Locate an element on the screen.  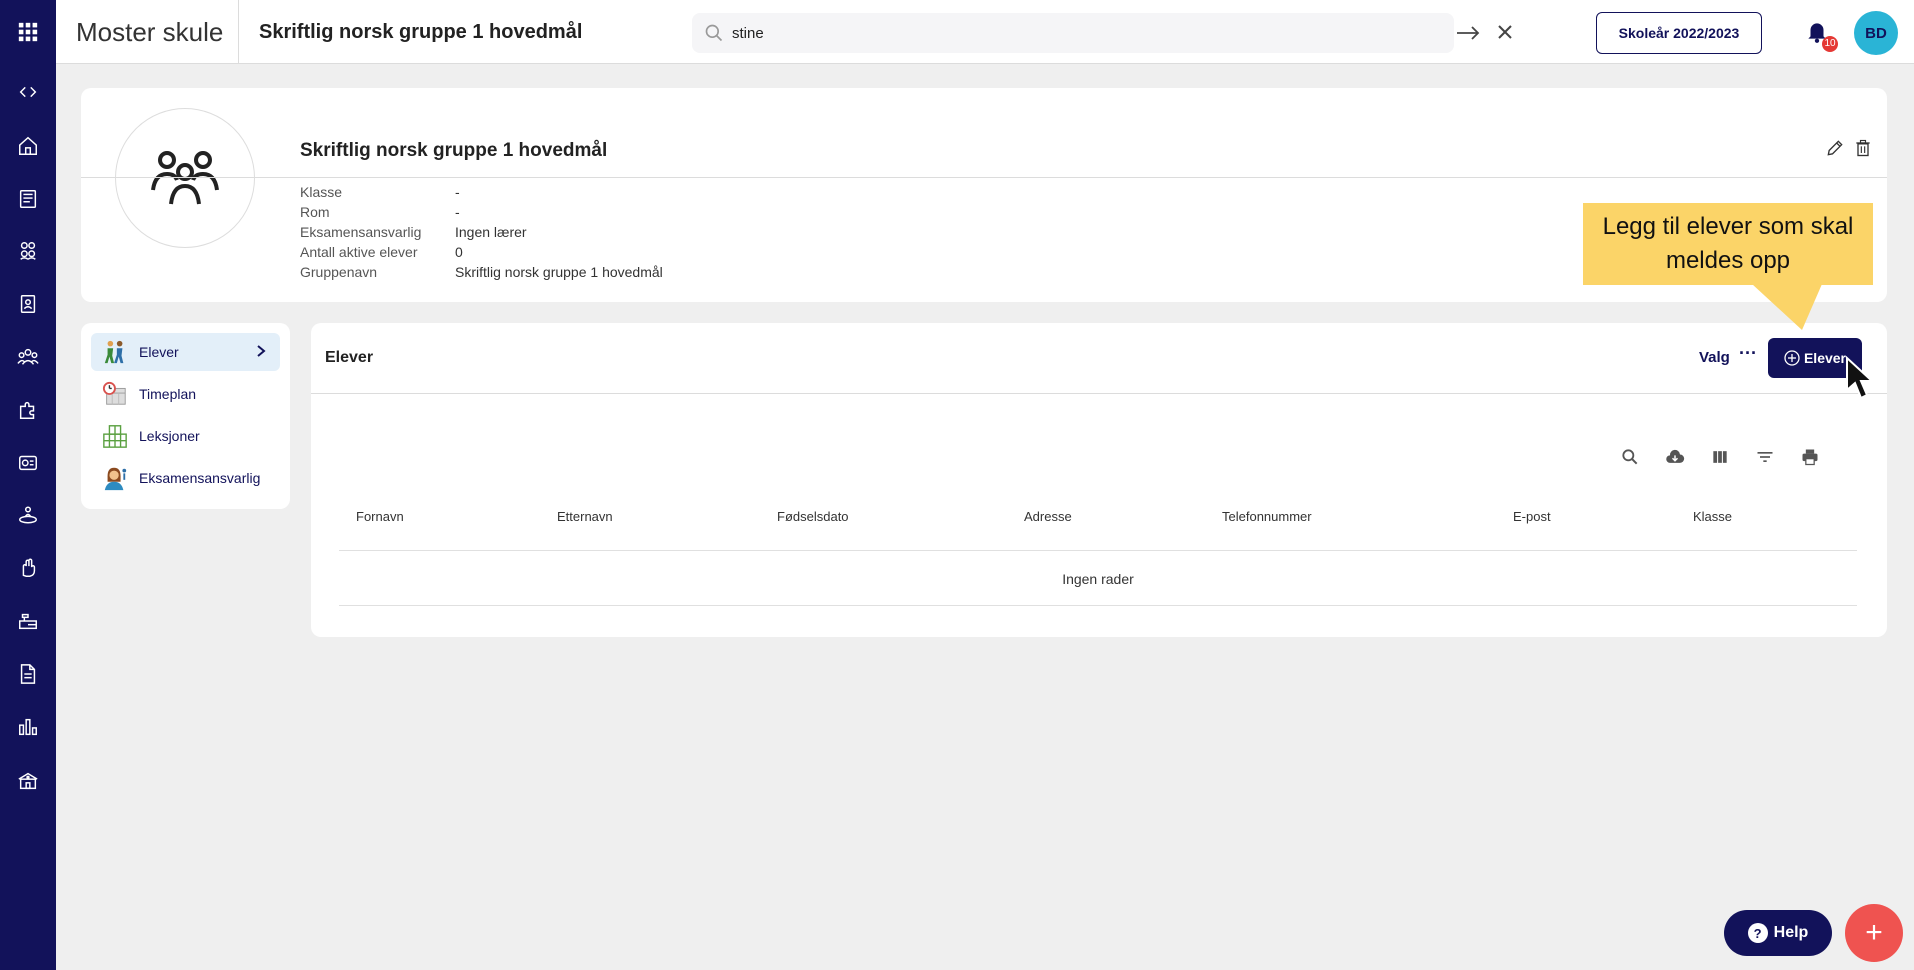
info-label: Klasse is located at coordinates (321, 192).